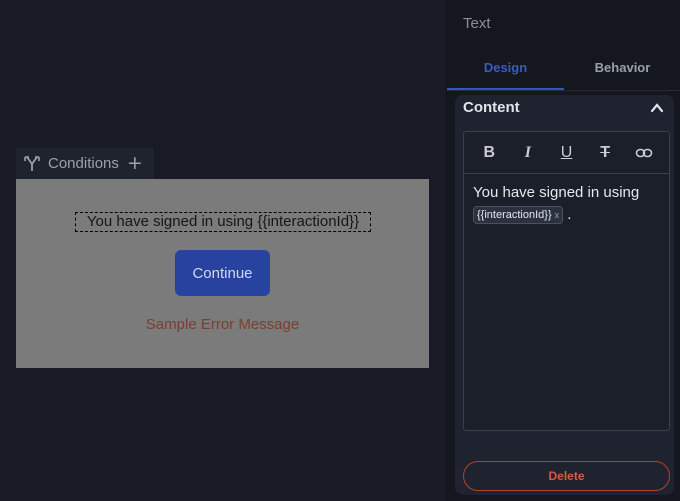  Describe the element at coordinates (566, 476) in the screenshot. I see `delete-button: Delete` at that location.